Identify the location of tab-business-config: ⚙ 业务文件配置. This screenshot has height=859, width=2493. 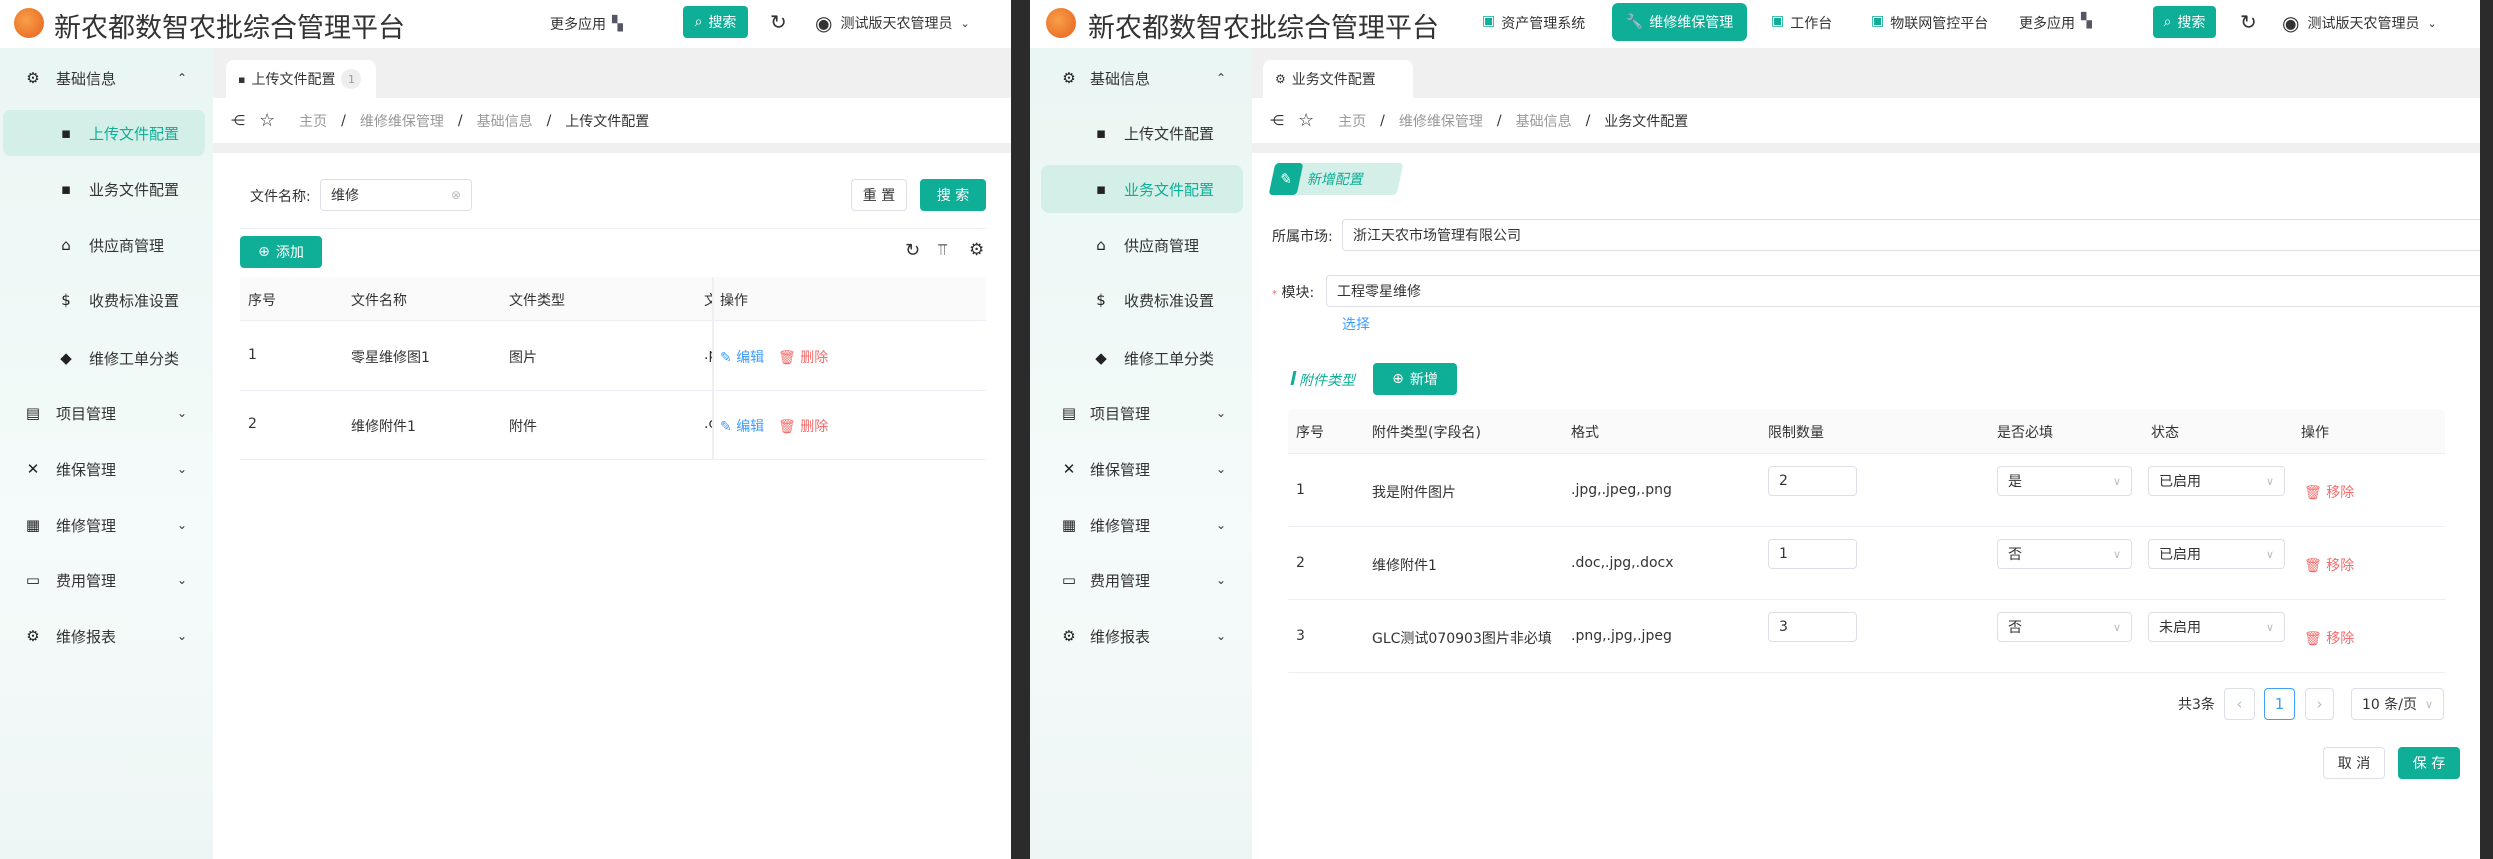
(1338, 79).